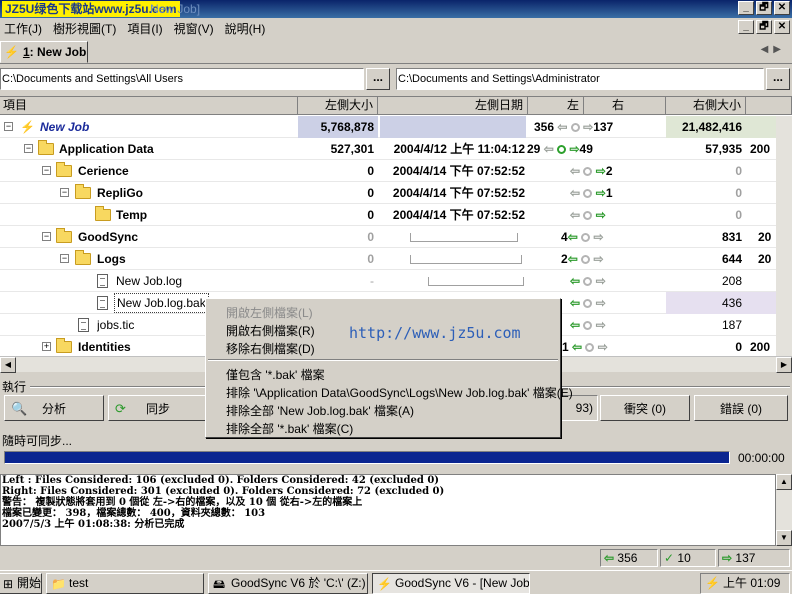 This screenshot has width=792, height=594. I want to click on sync-status-cell: ⇦ ⇨1, so click(620, 193).